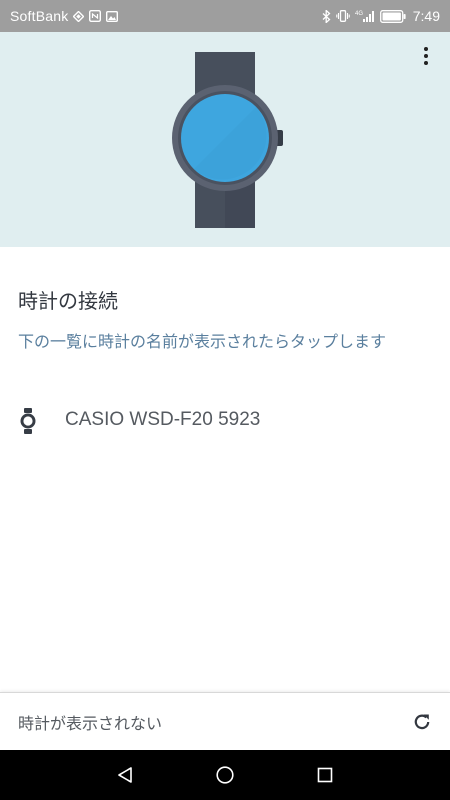  What do you see at coordinates (343, 16) in the screenshot?
I see `vibrate-icon` at bounding box center [343, 16].